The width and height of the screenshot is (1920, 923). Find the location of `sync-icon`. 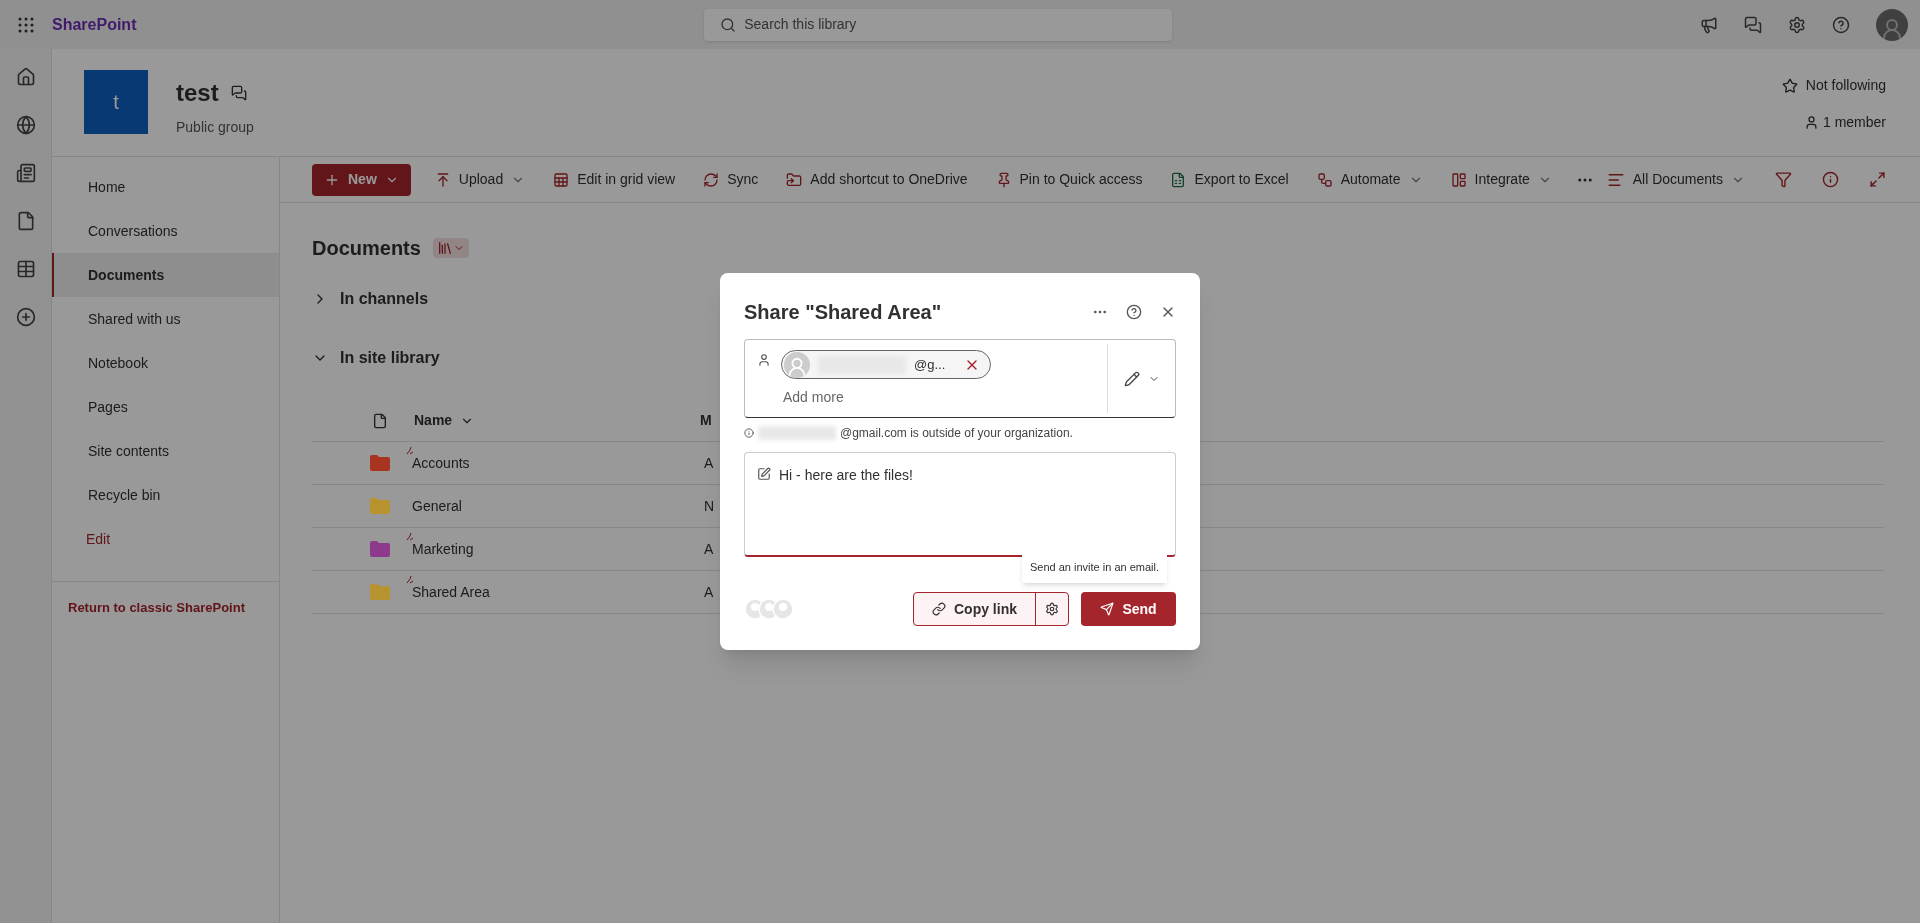

sync-icon is located at coordinates (711, 179).